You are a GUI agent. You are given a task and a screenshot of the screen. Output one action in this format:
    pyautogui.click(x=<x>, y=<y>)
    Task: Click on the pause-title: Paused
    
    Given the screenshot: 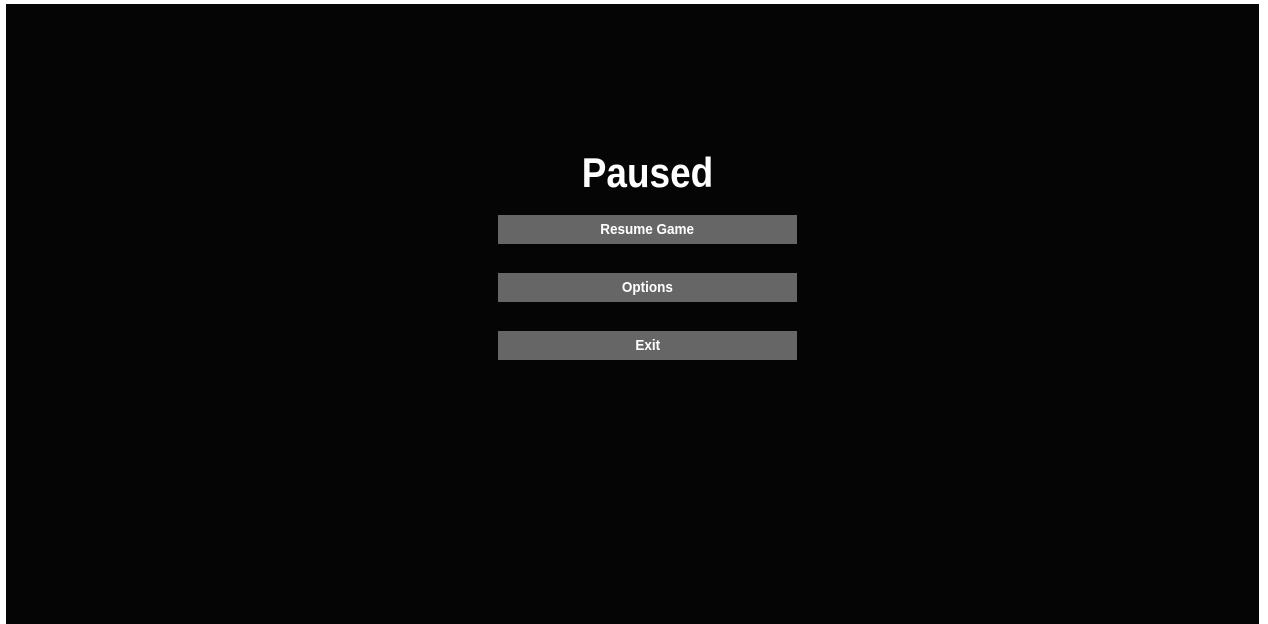 What is the action you would take?
    pyautogui.click(x=647, y=172)
    